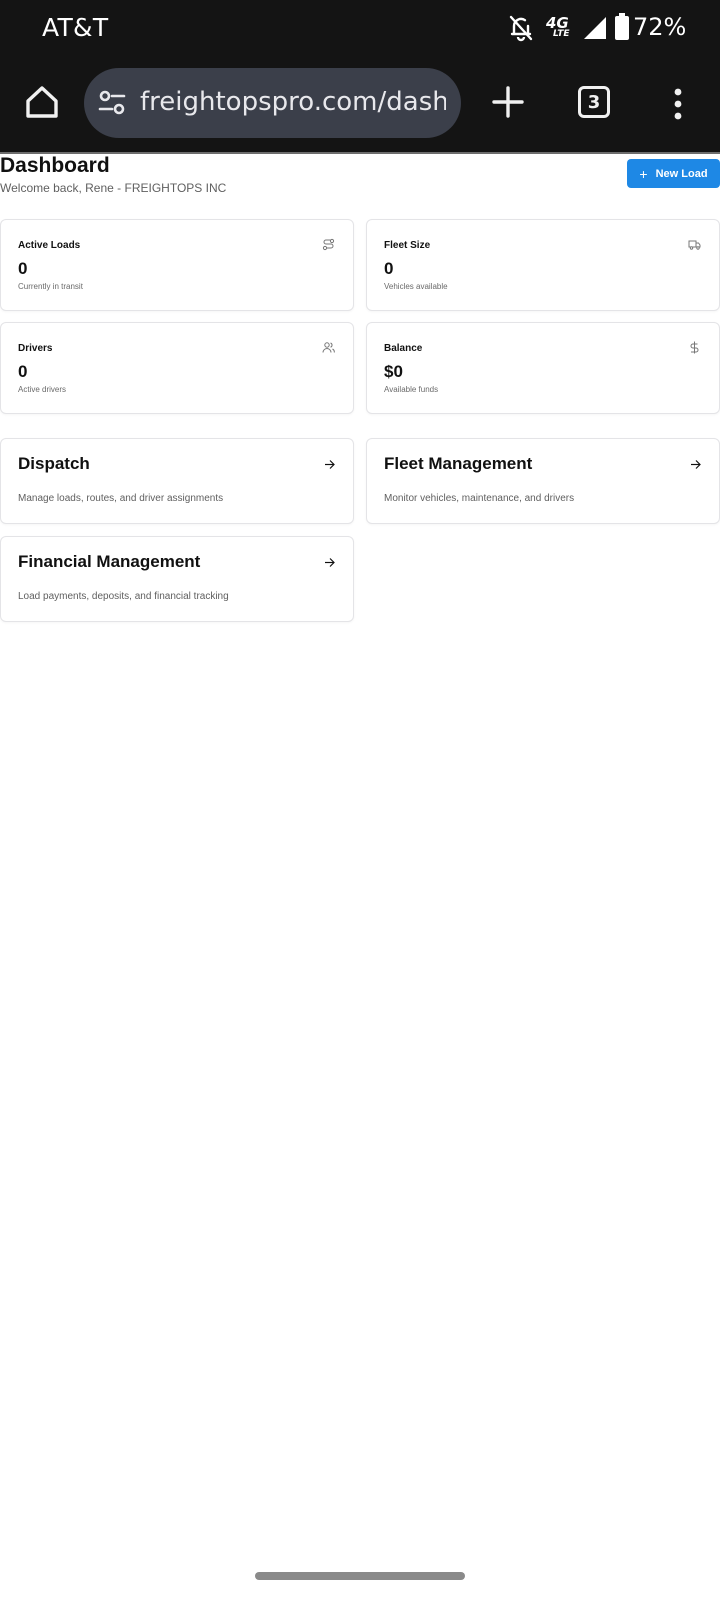 Image resolution: width=720 pixels, height=1600 pixels. I want to click on battery-icon, so click(622, 26).